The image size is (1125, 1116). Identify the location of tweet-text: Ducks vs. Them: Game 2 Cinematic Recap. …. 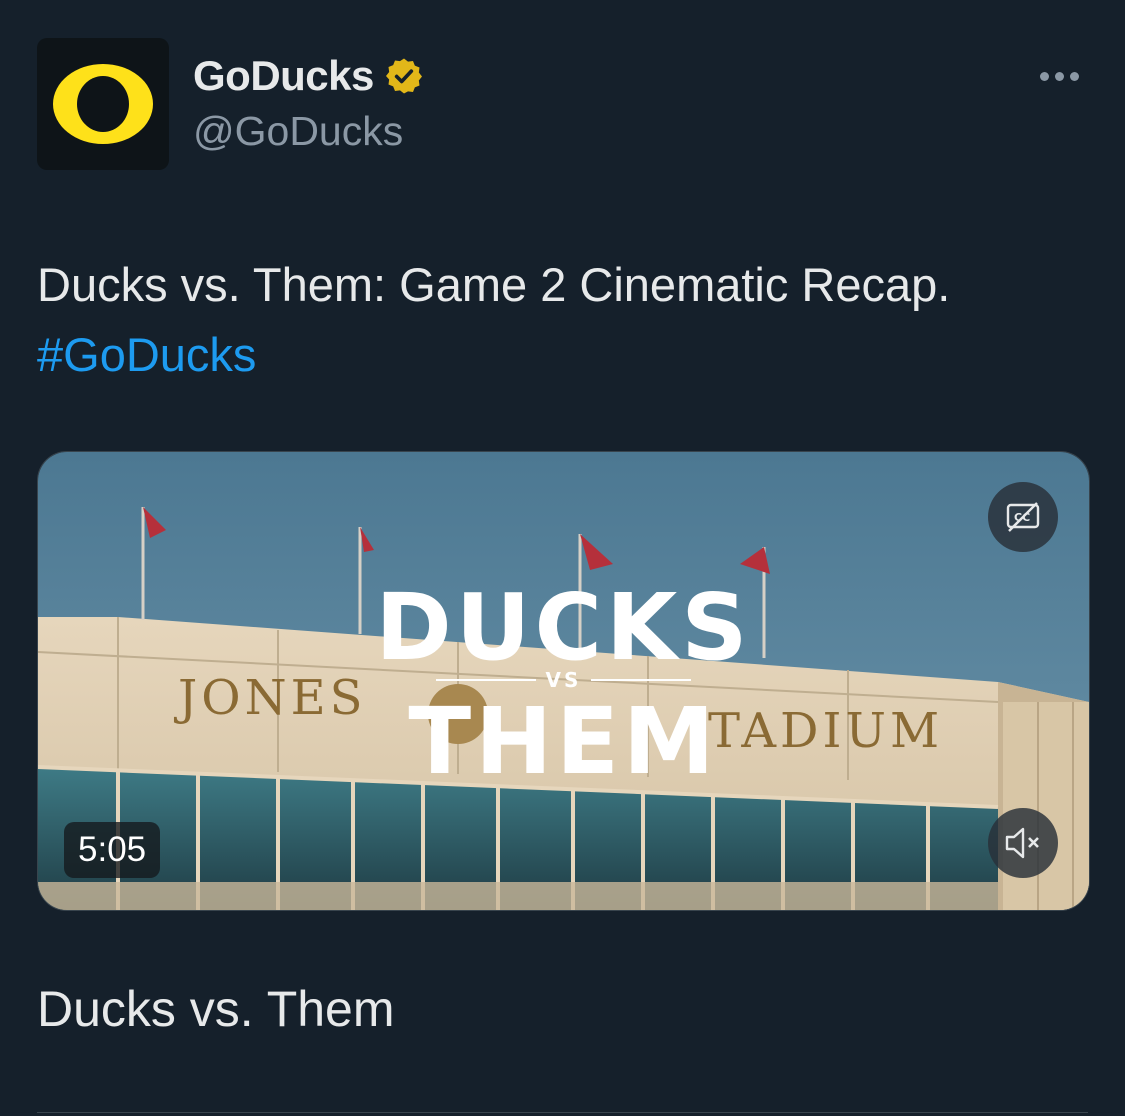
(562, 320).